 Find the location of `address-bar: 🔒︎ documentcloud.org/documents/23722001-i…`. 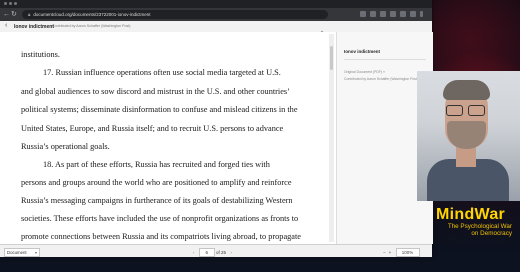

address-bar: 🔒︎ documentcloud.org/documents/23722001-i… is located at coordinates (175, 14).